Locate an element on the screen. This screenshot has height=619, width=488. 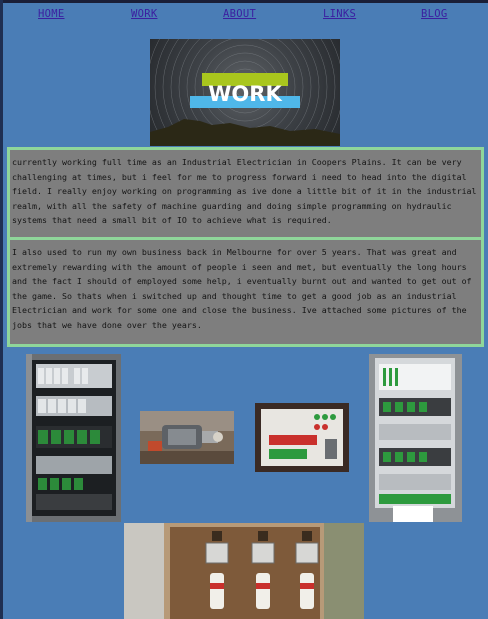
main-nav: HOME WORK ABOUT LINKS BLOG is located at coordinates (244, 15).